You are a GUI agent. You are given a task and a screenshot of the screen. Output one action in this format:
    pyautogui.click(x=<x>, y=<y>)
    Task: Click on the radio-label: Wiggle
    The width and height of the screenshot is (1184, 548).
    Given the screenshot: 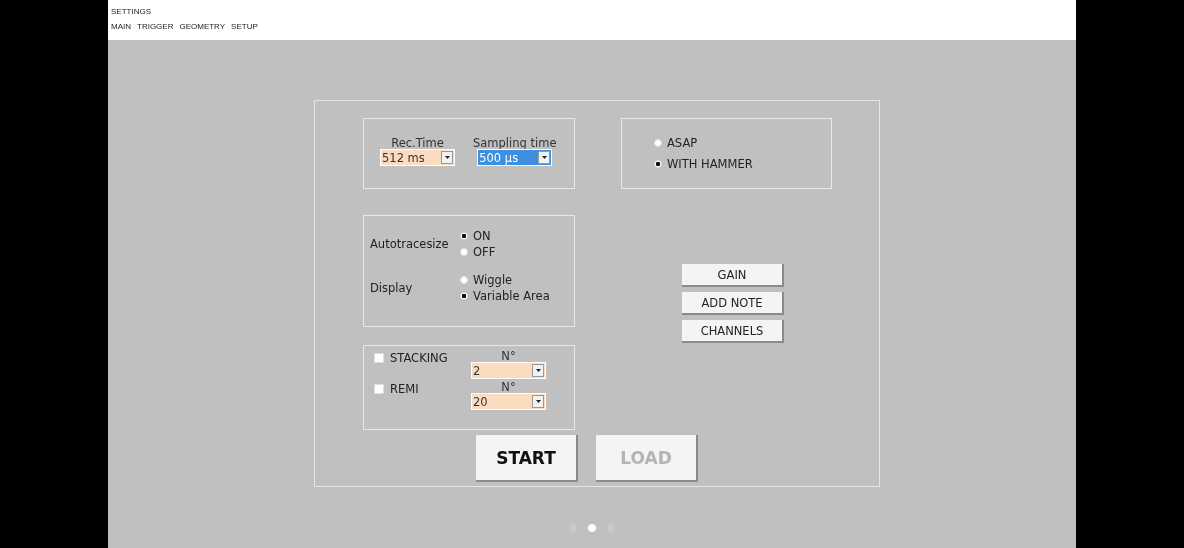 What is the action you would take?
    pyautogui.click(x=493, y=280)
    